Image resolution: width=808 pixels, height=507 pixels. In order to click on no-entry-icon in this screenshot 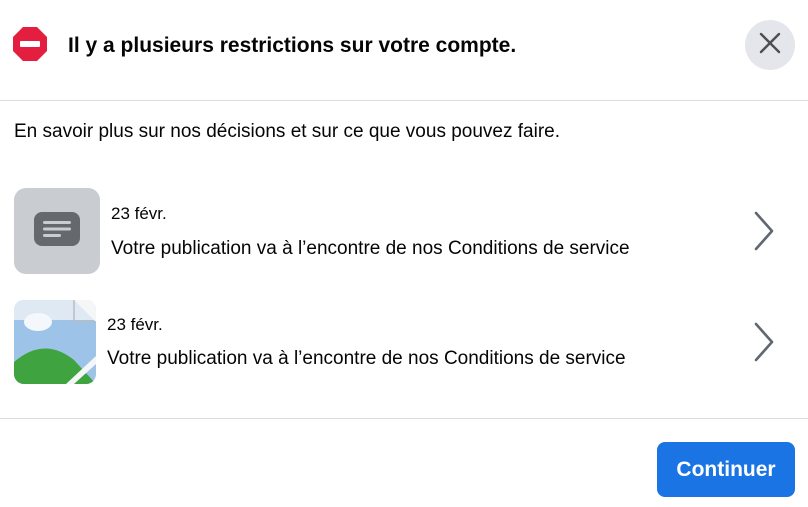, I will do `click(30, 44)`.